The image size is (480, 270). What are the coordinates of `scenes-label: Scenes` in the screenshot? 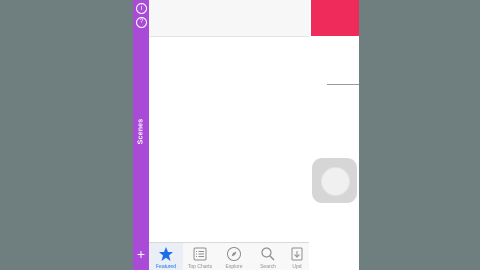 It's located at (141, 131).